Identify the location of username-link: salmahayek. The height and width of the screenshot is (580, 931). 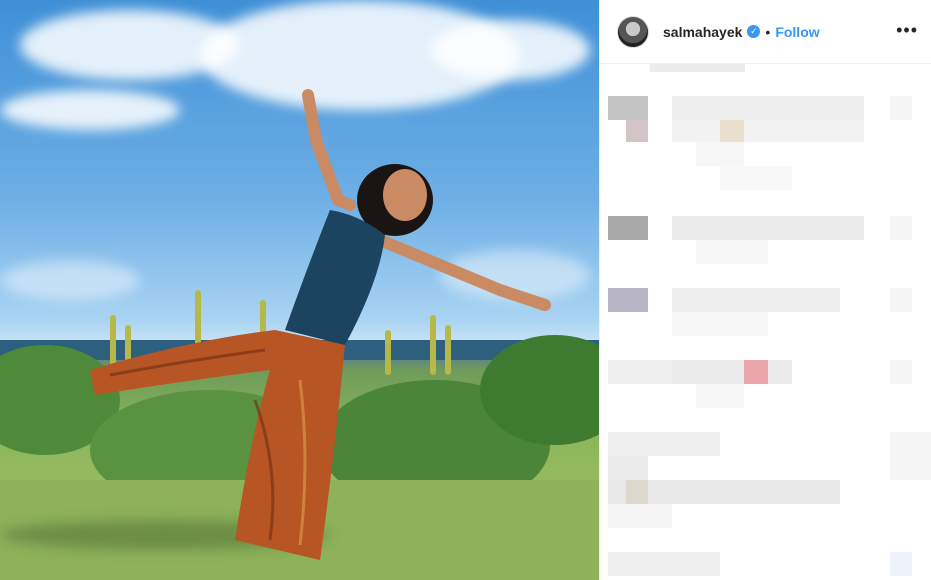
(702, 32).